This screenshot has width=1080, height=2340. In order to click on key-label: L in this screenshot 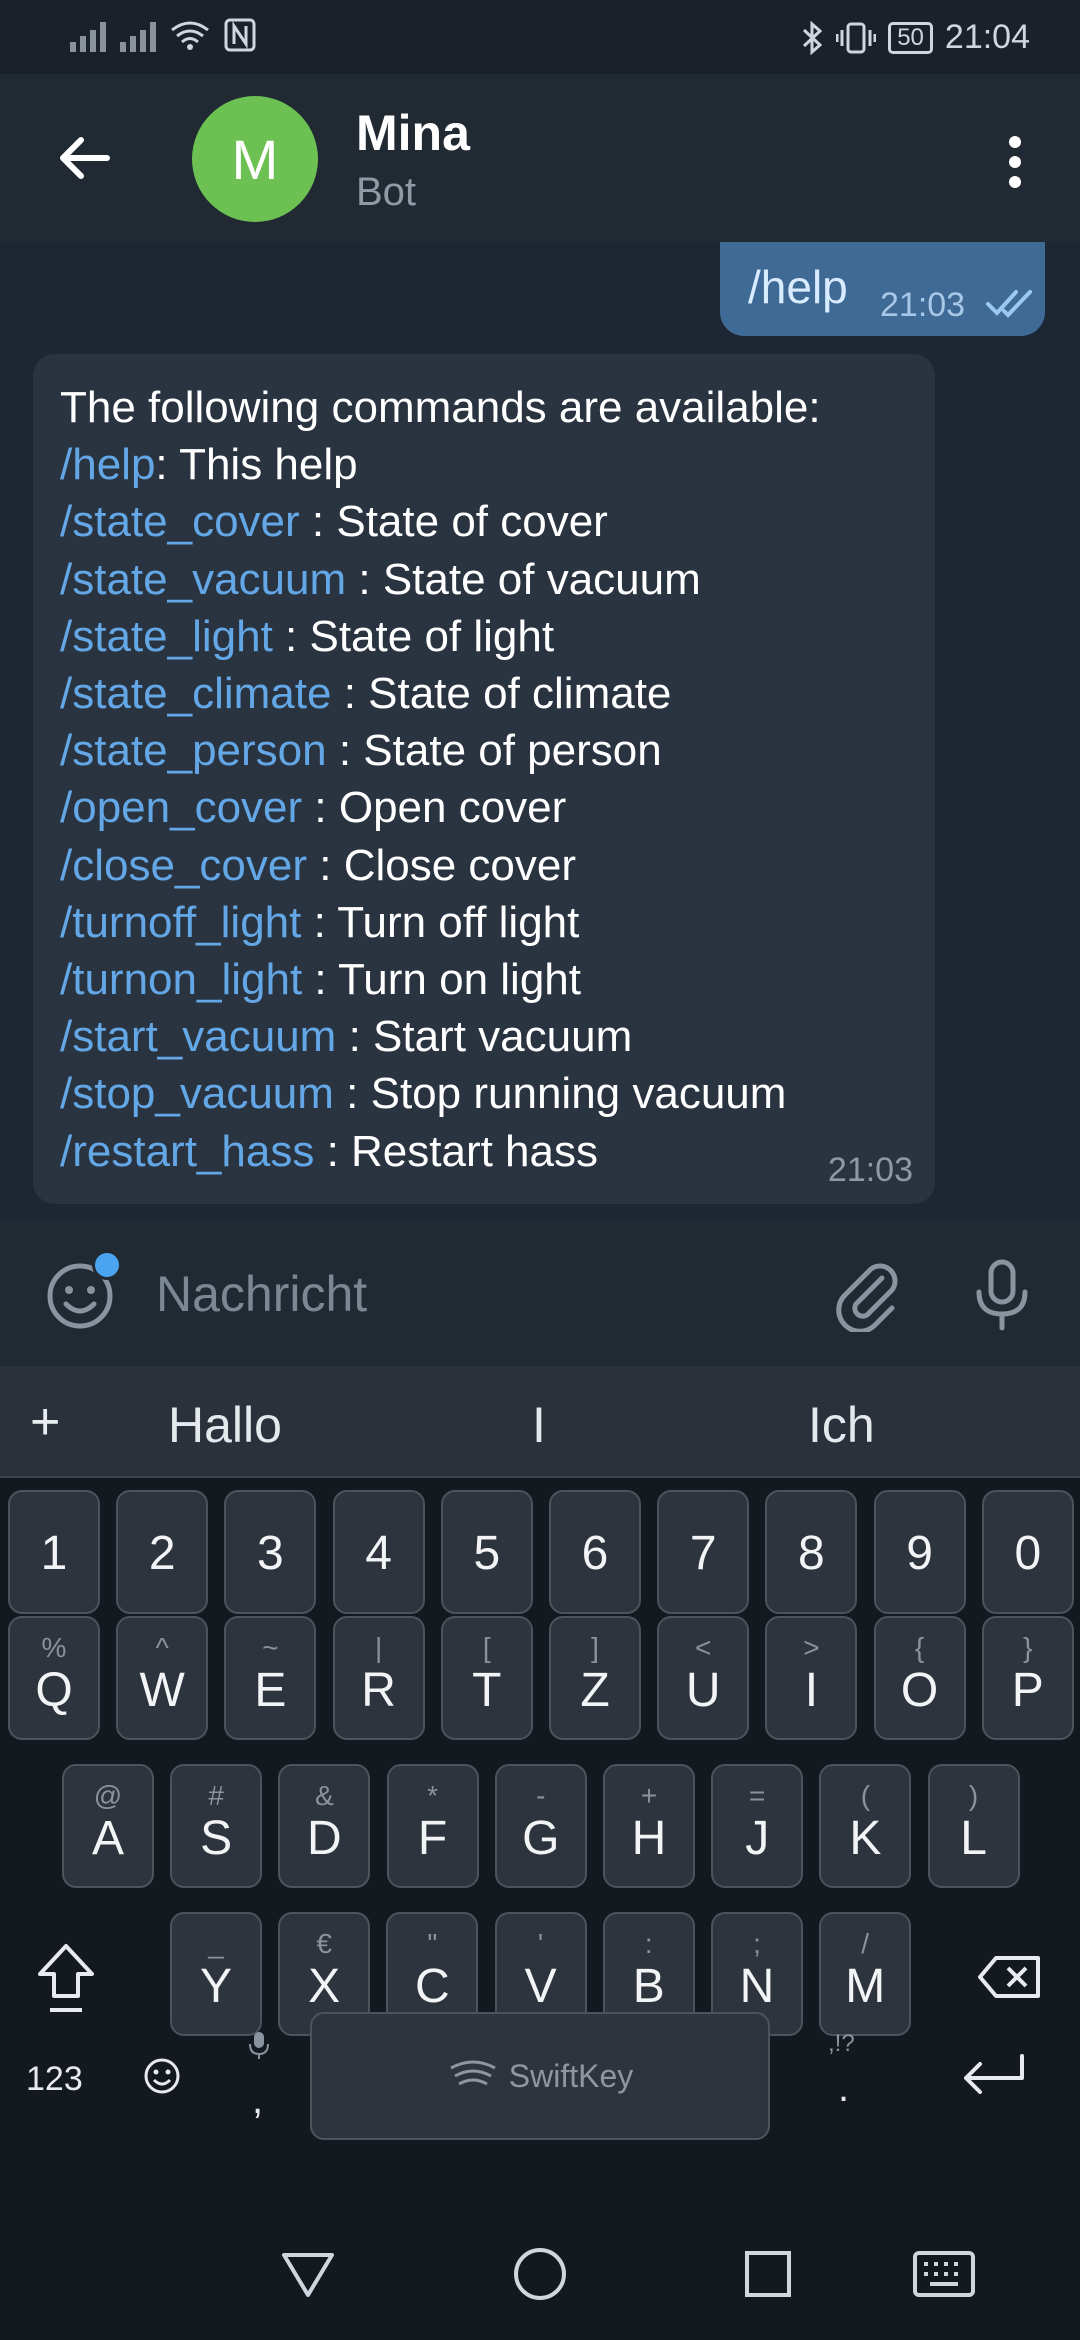, I will do `click(973, 1838)`.